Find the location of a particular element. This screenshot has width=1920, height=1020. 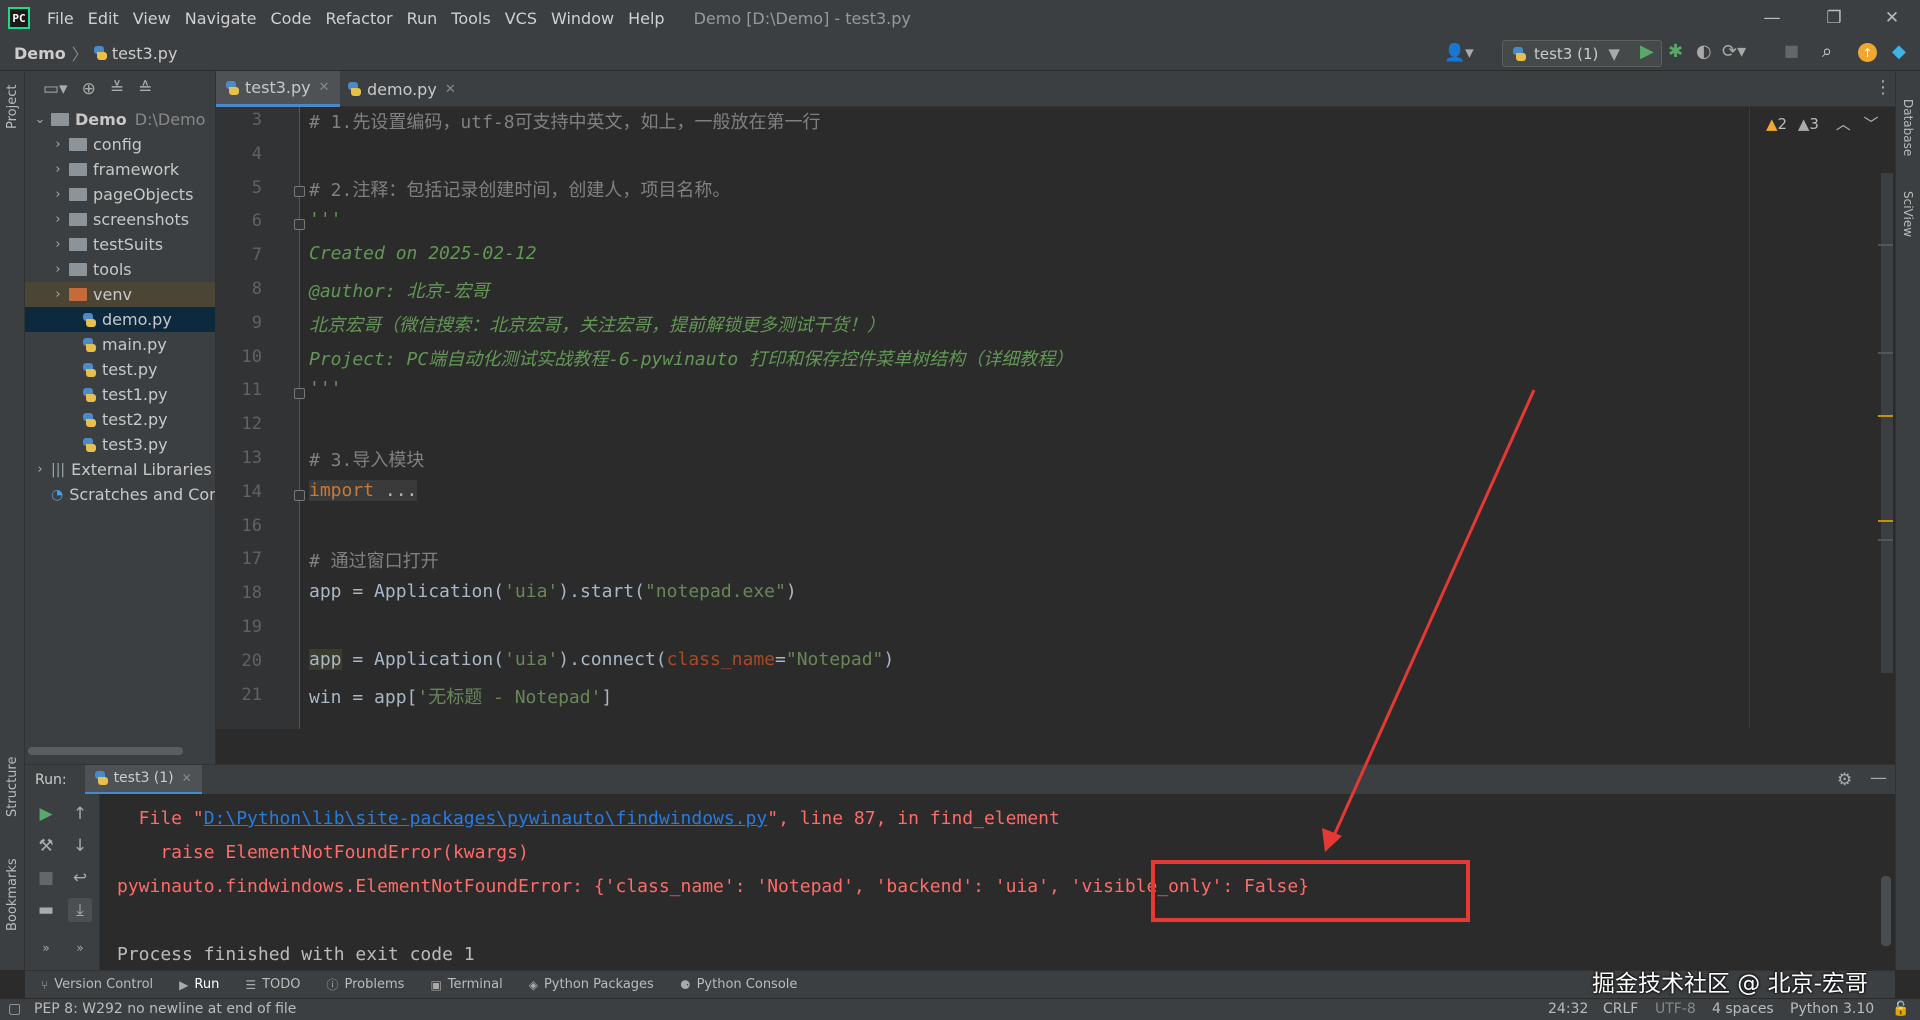

watermark: 掘金技术社区 @ 北京-宏哥 is located at coordinates (1730, 984).